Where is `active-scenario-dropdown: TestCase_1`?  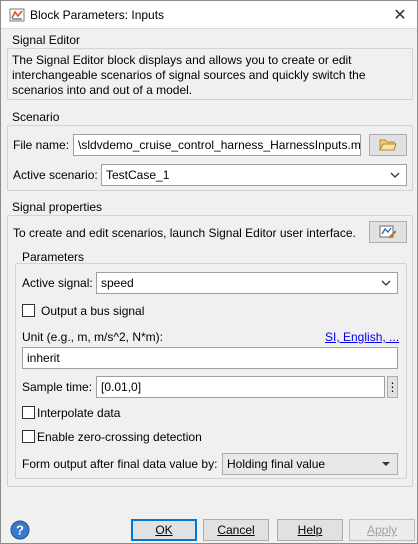
active-scenario-dropdown: TestCase_1 is located at coordinates (254, 175).